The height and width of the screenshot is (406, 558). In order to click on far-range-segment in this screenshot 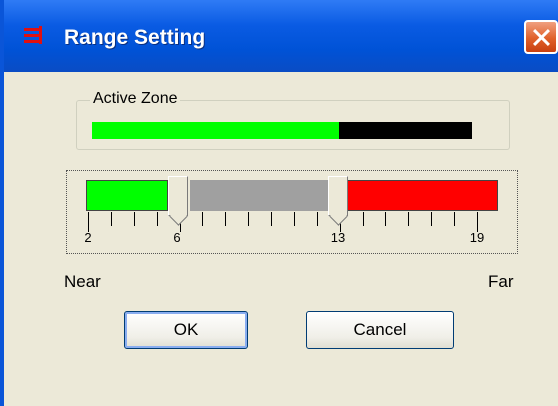, I will do `click(422, 195)`.